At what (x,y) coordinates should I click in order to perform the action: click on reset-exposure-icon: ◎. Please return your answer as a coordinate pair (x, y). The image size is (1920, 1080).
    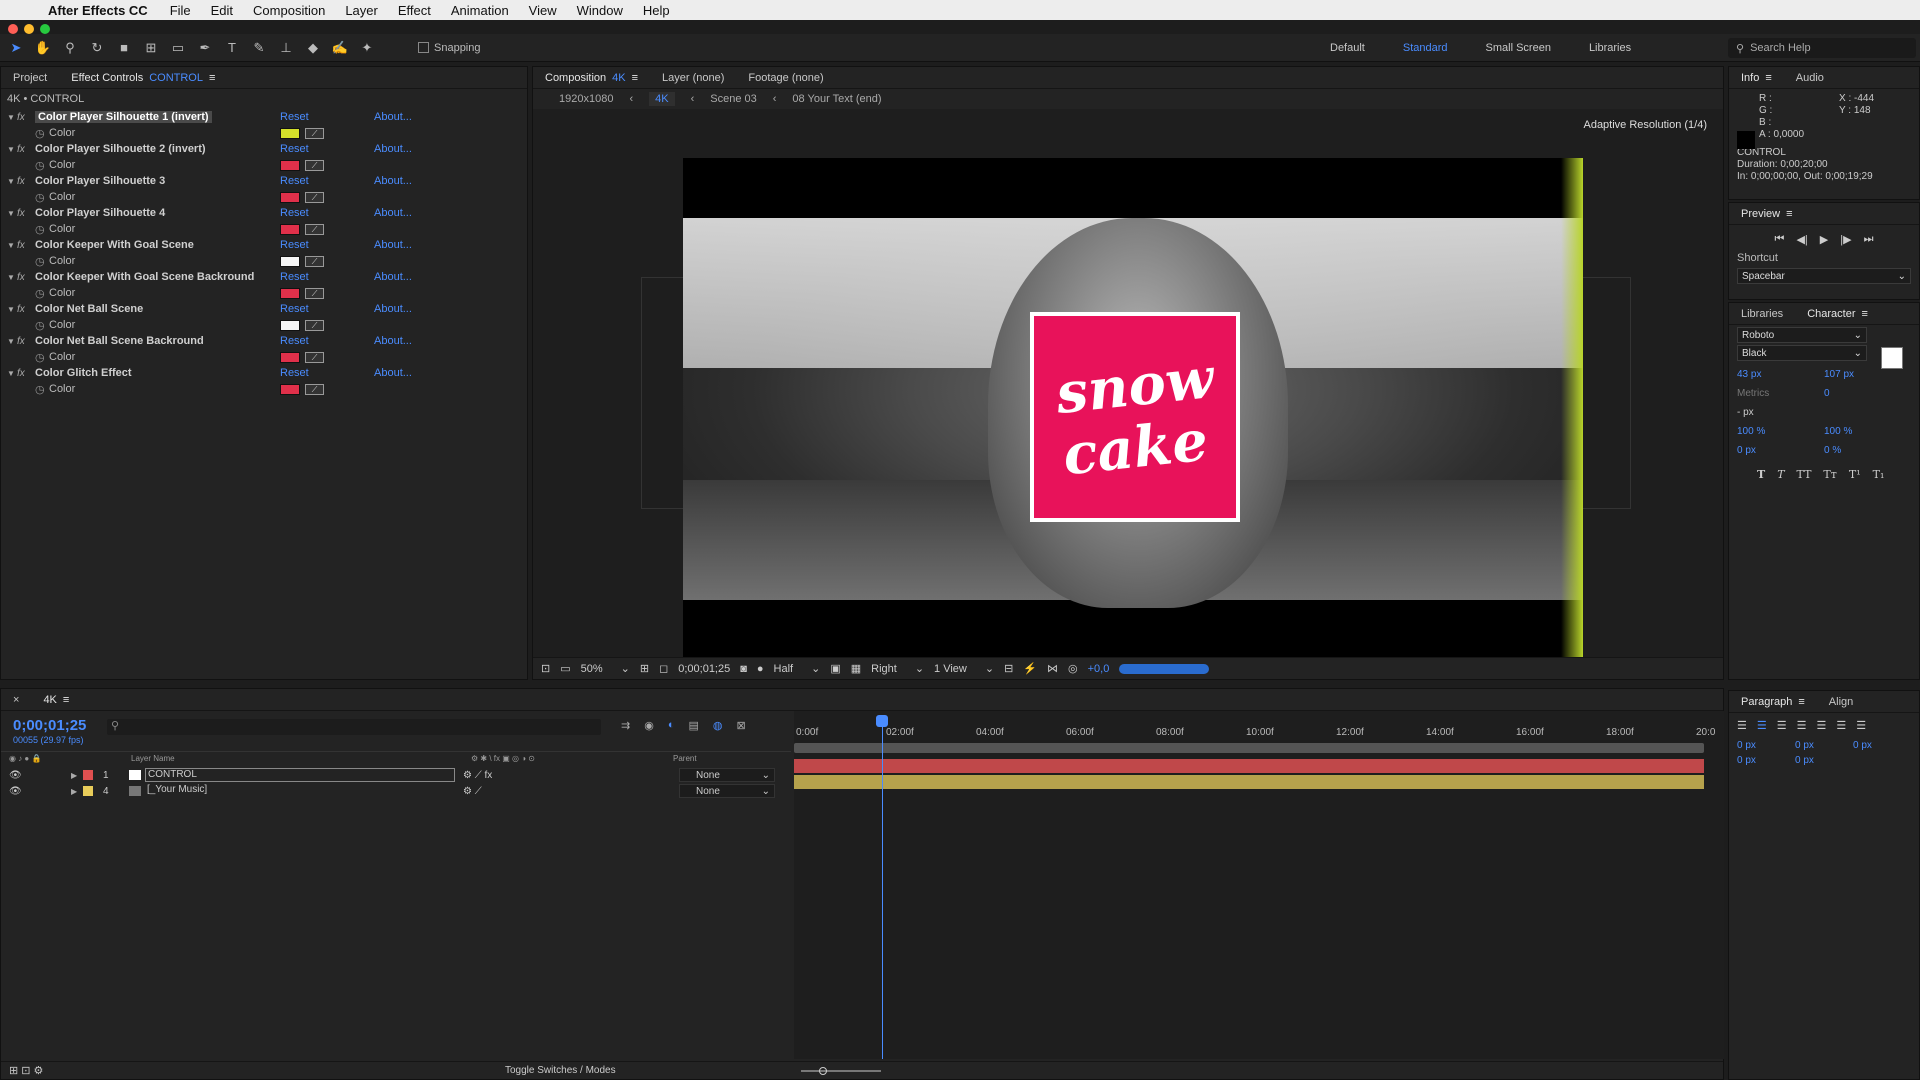
    Looking at the image, I should click on (1073, 668).